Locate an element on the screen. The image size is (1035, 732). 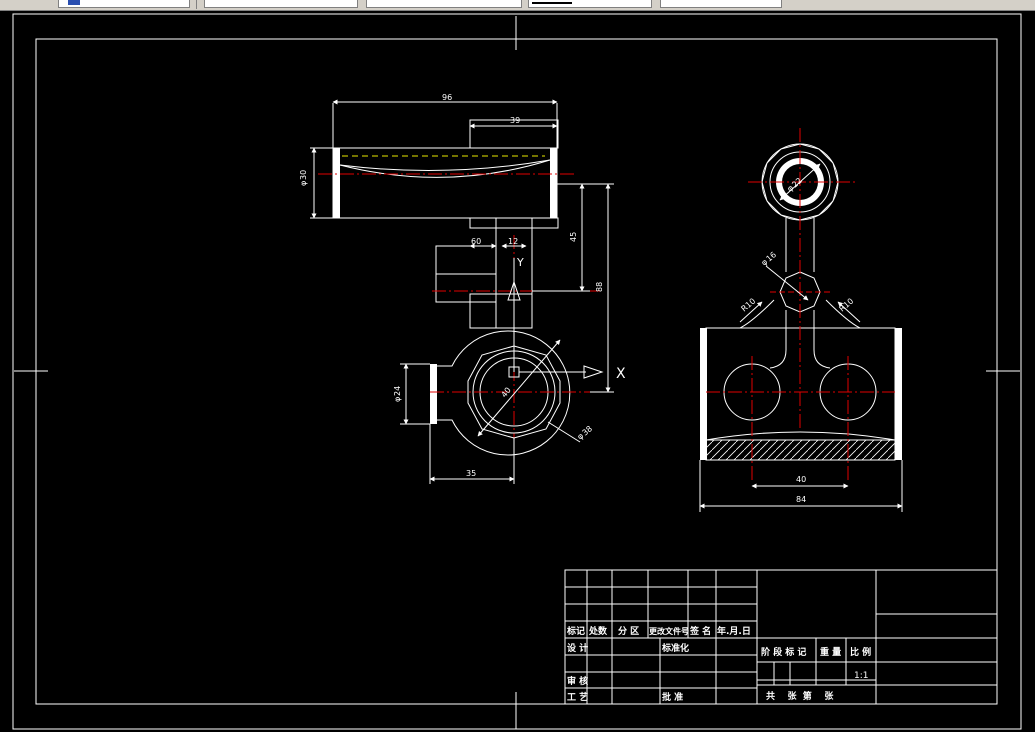
tb-process: 工 艺 is located at coordinates (577, 697).